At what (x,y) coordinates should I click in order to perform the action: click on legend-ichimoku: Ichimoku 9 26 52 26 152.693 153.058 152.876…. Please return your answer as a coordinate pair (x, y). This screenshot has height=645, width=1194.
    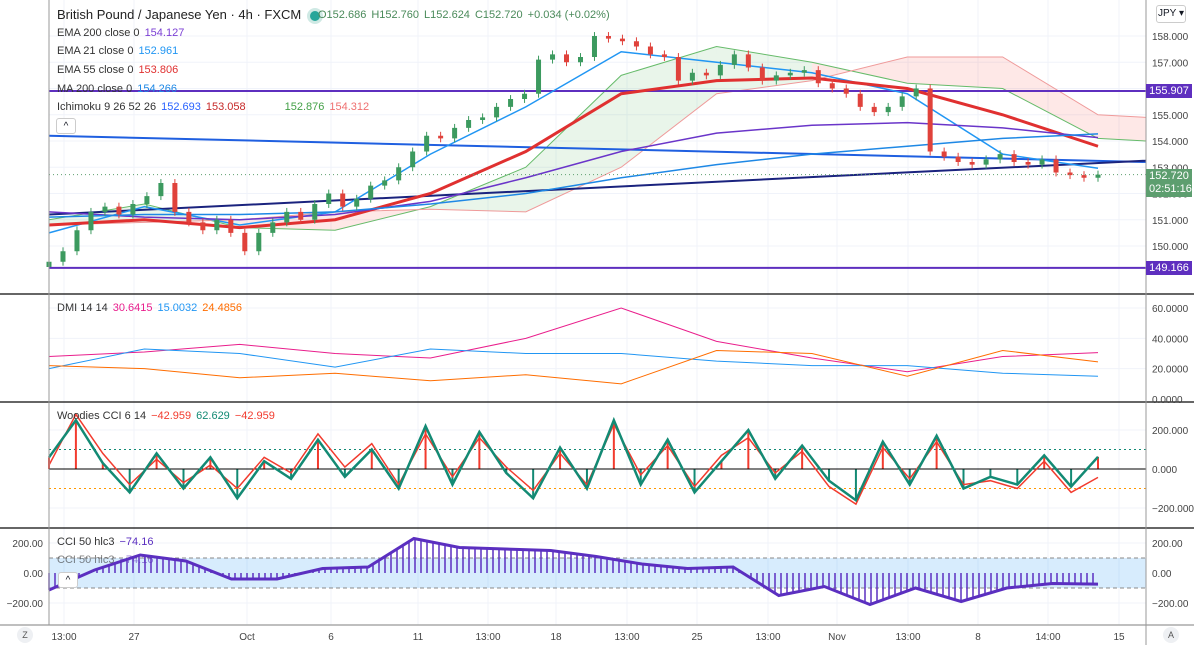
    Looking at the image, I should click on (215, 107).